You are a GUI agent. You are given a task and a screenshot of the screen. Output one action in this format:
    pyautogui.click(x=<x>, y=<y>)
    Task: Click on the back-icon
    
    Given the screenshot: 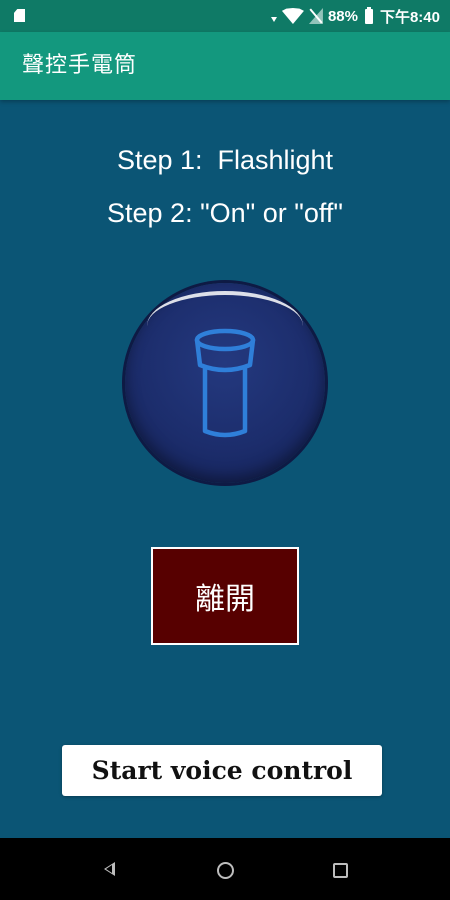 What is the action you would take?
    pyautogui.click(x=109, y=869)
    